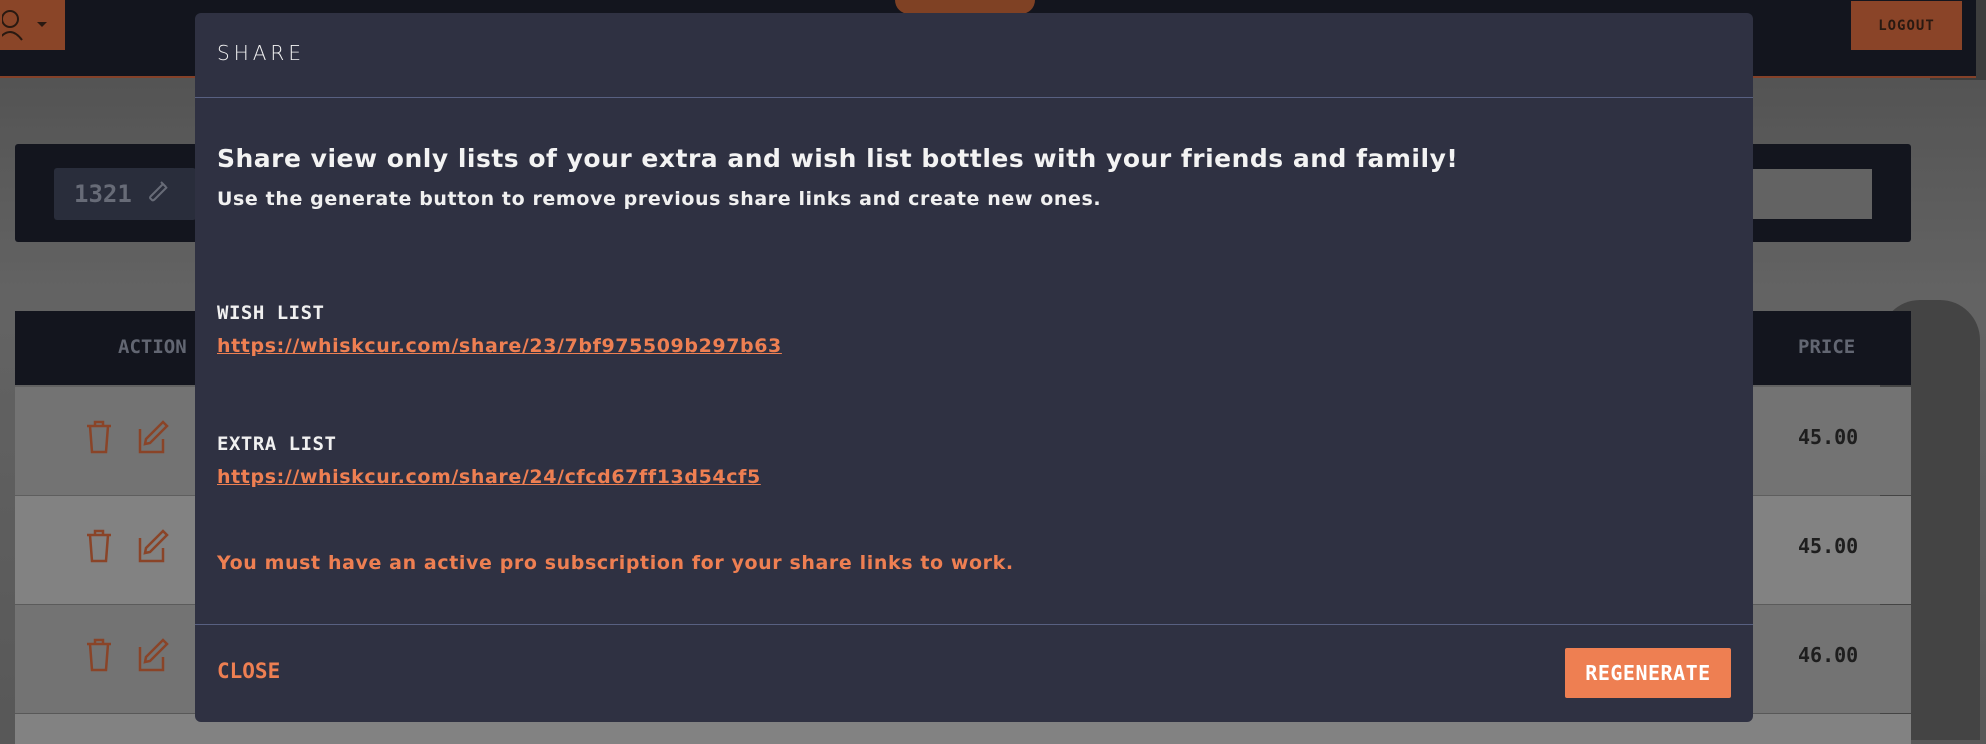 The image size is (1986, 744). Describe the element at coordinates (1648, 673) in the screenshot. I see `regenerate-button: REGENERATE` at that location.